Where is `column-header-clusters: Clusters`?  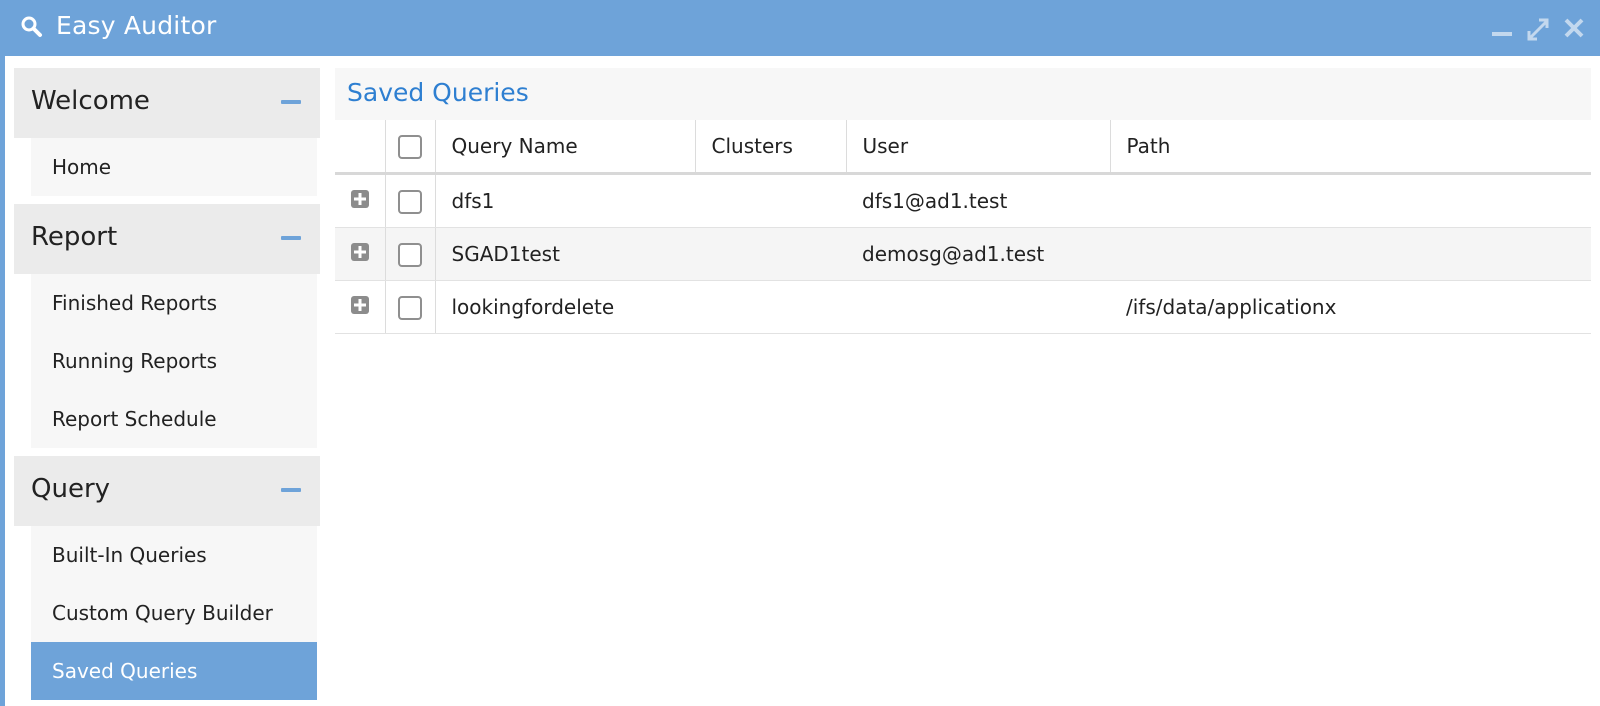 column-header-clusters: Clusters is located at coordinates (771, 147).